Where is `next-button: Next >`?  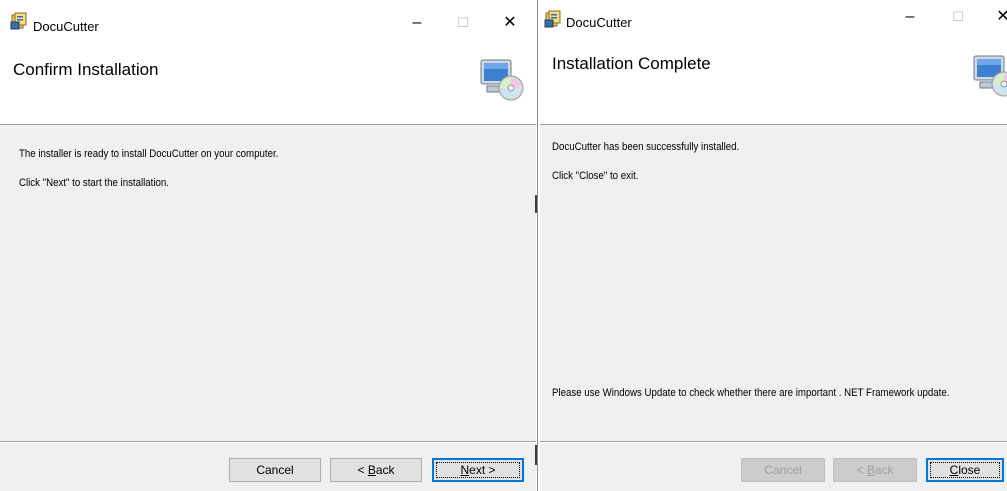 next-button: Next > is located at coordinates (478, 470).